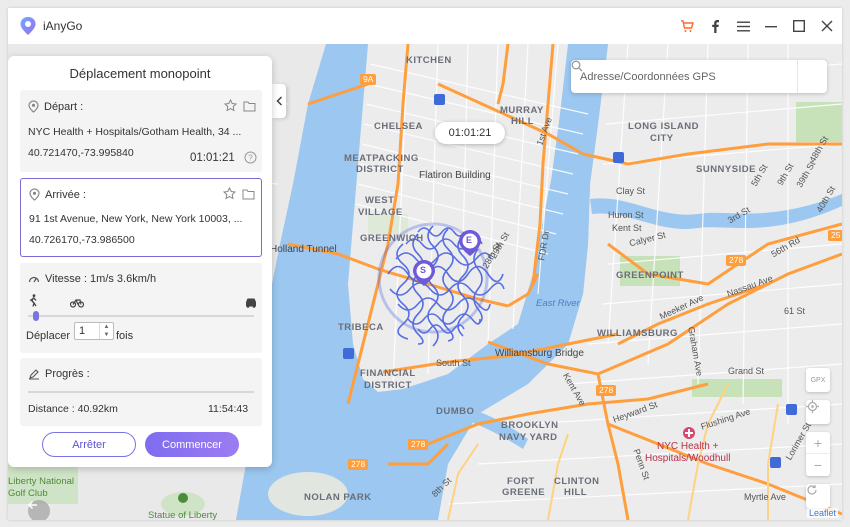 The image size is (850, 527). I want to click on map-label: CLINTON, so click(577, 481).